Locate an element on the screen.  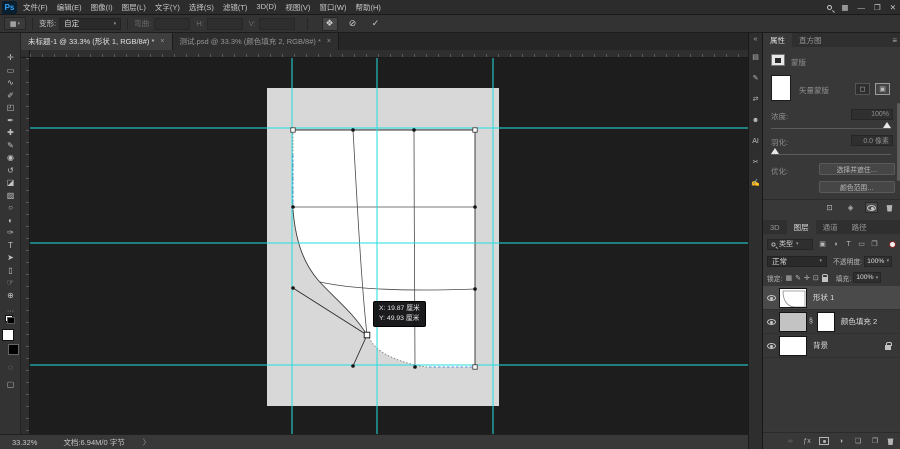
tab-histogram: 直方图 is located at coordinates (810, 40).